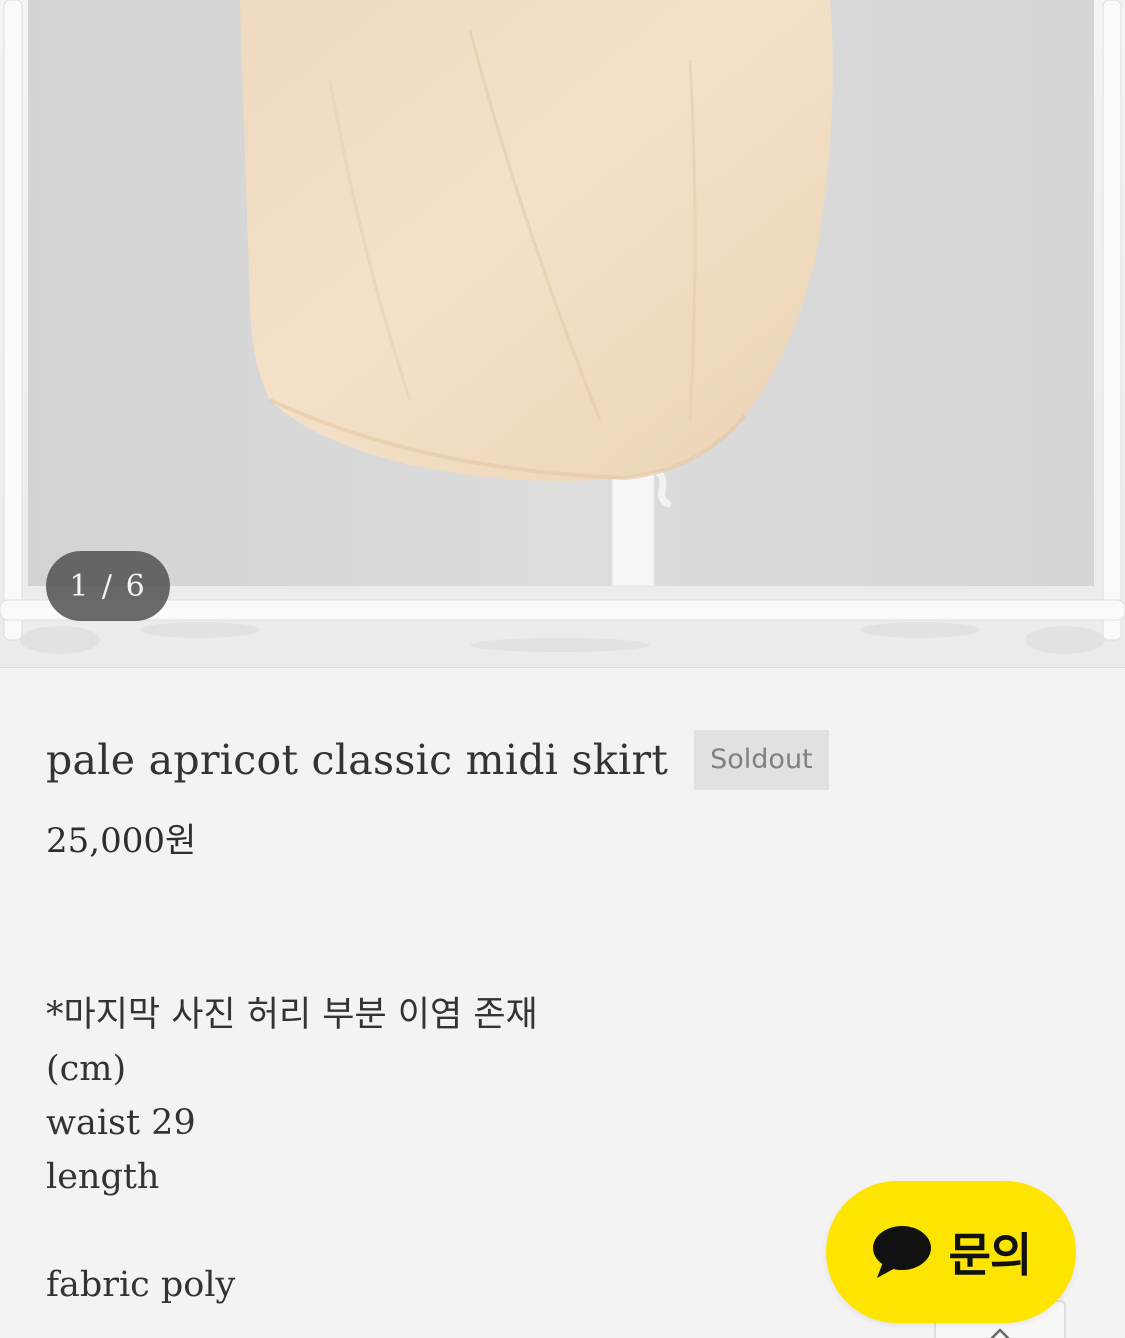 The image size is (1125, 1338). What do you see at coordinates (292, 1231) in the screenshot?
I see `description-line` at bounding box center [292, 1231].